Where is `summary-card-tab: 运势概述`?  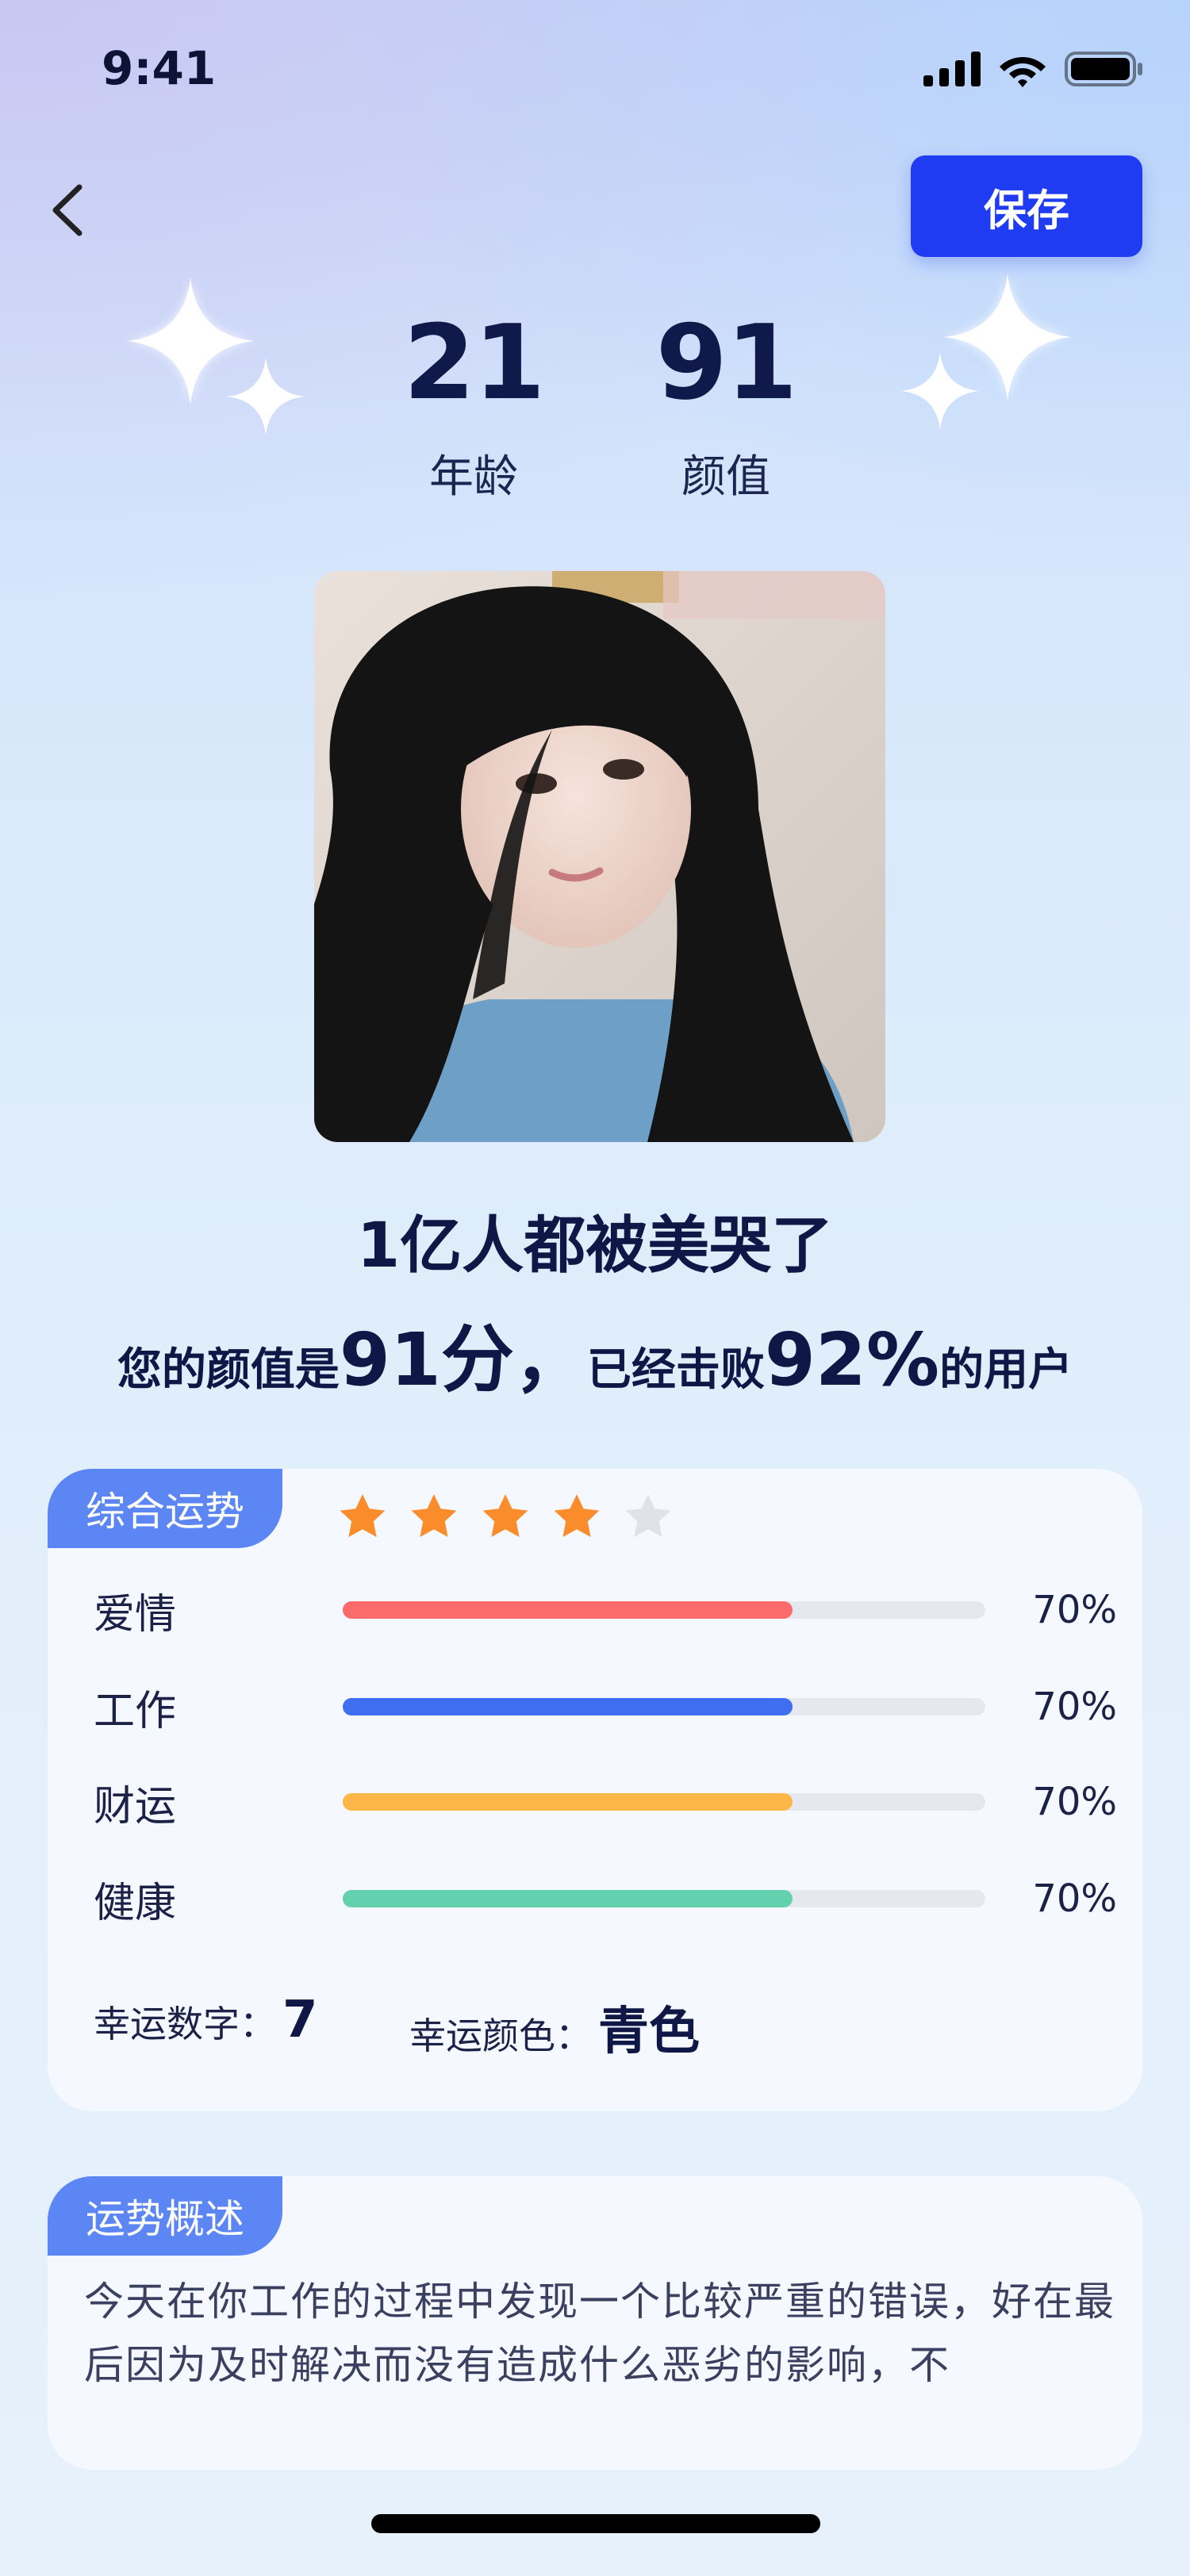
summary-card-tab: 运势概述 is located at coordinates (165, 2216).